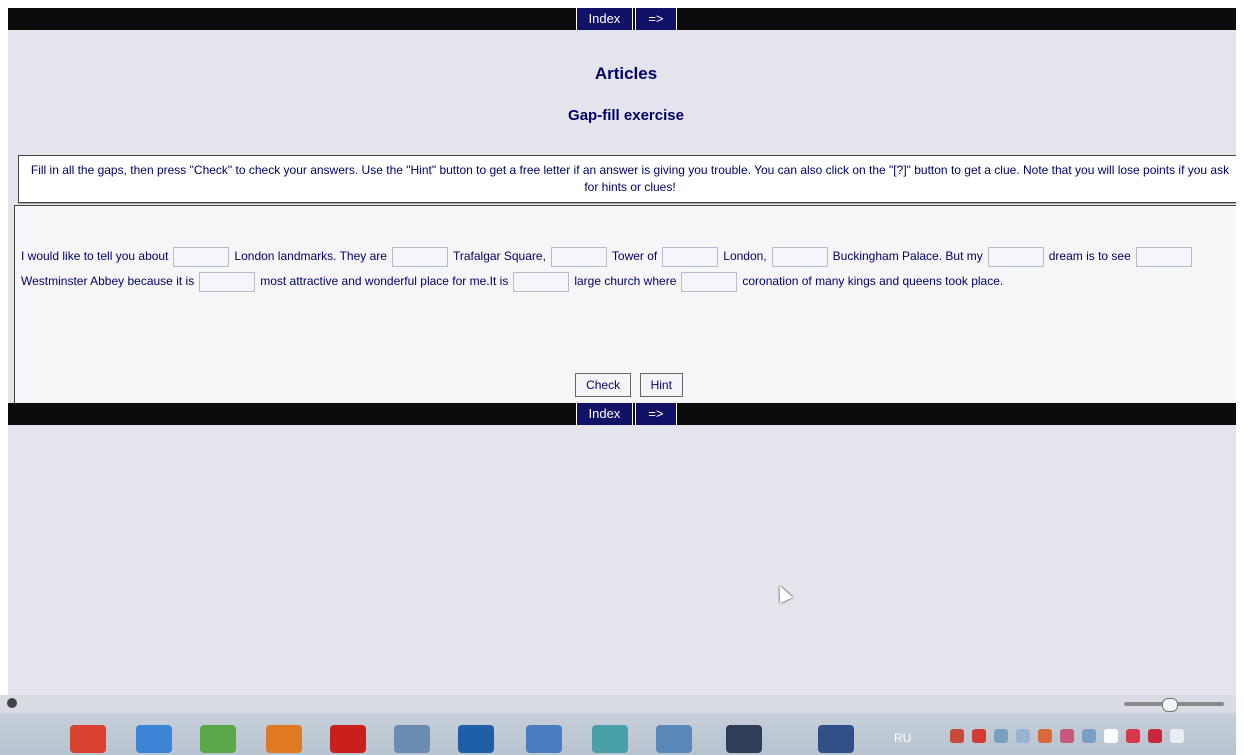 The height and width of the screenshot is (755, 1244). Describe the element at coordinates (108, 281) in the screenshot. I see `passage-text: Westminster Abbey because it is` at that location.